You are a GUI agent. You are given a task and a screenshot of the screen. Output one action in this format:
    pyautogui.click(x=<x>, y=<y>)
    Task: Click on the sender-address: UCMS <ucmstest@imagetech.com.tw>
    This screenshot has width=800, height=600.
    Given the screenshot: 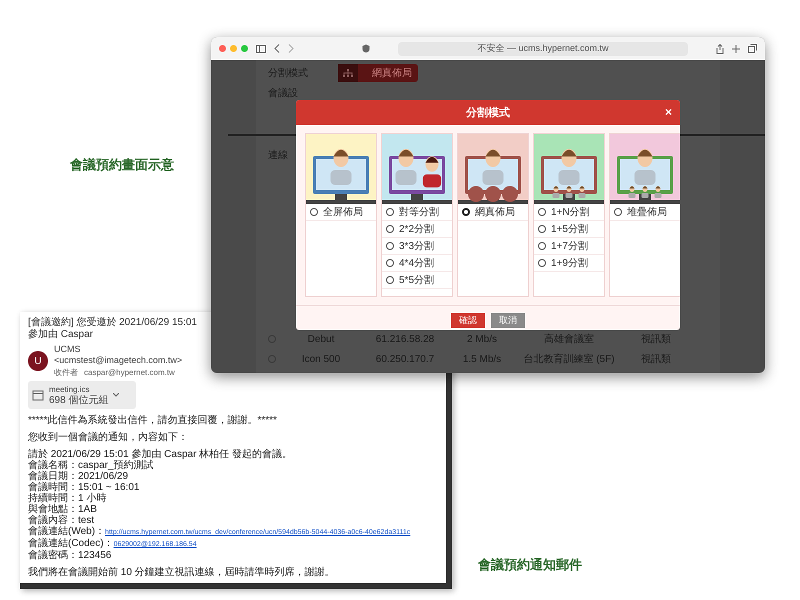 What is the action you would take?
    pyautogui.click(x=119, y=355)
    